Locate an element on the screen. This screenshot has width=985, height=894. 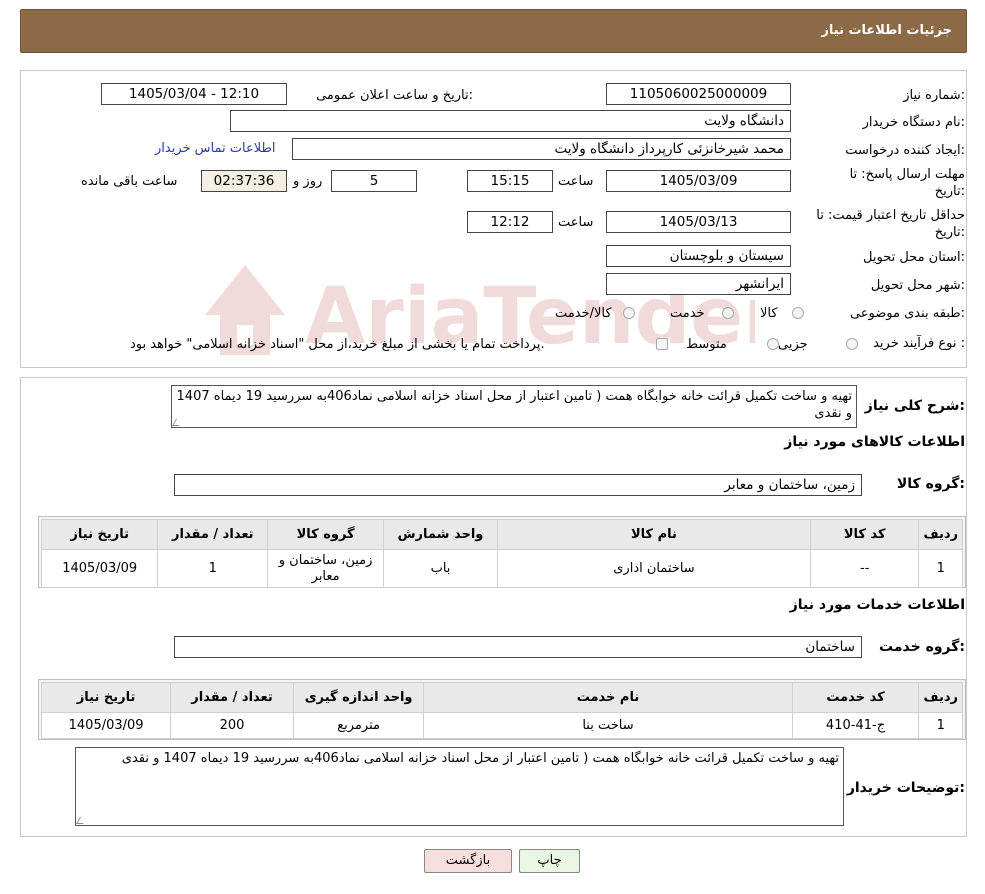
buyer-org-field: دانشگاه ولایت is located at coordinates (510, 121).